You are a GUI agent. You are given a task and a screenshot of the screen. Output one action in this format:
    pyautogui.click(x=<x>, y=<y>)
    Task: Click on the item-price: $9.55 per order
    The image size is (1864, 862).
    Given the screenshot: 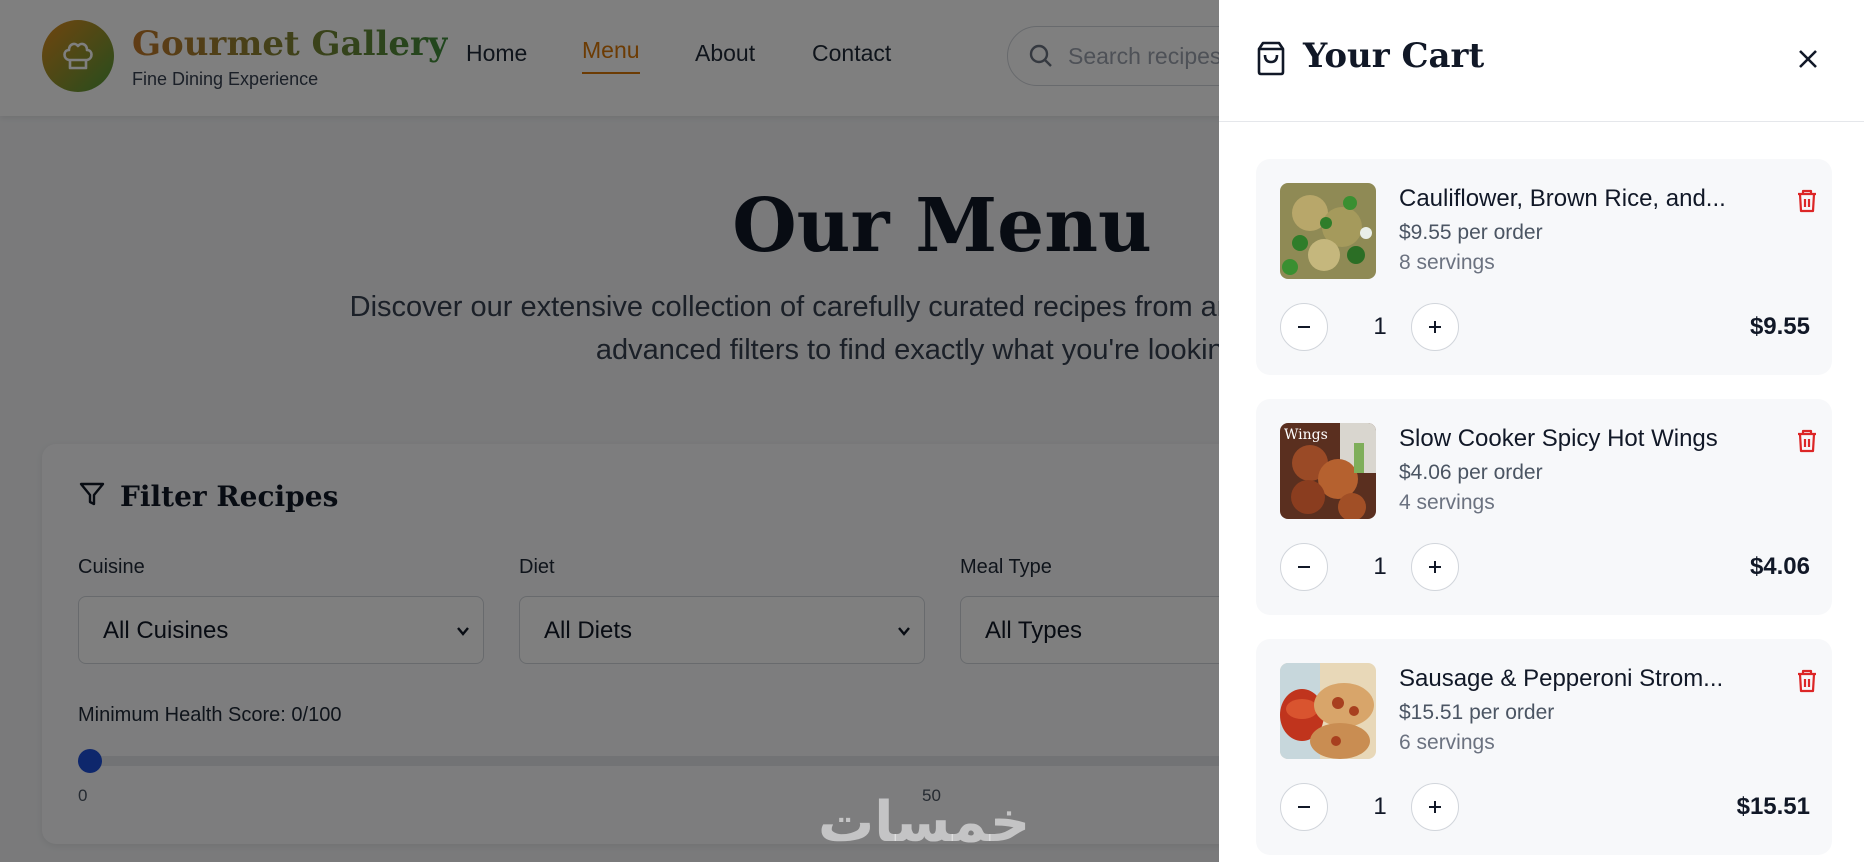 What is the action you would take?
    pyautogui.click(x=1471, y=232)
    